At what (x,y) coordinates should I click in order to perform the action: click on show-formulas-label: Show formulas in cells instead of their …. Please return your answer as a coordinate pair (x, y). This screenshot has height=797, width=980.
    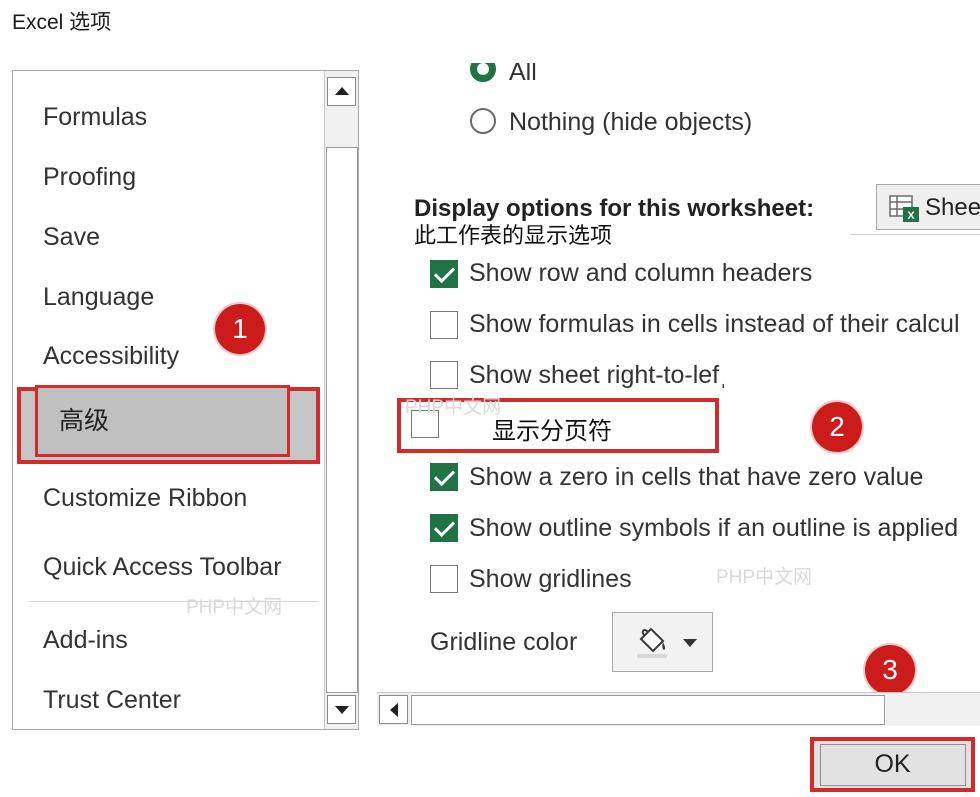
    Looking at the image, I should click on (714, 324).